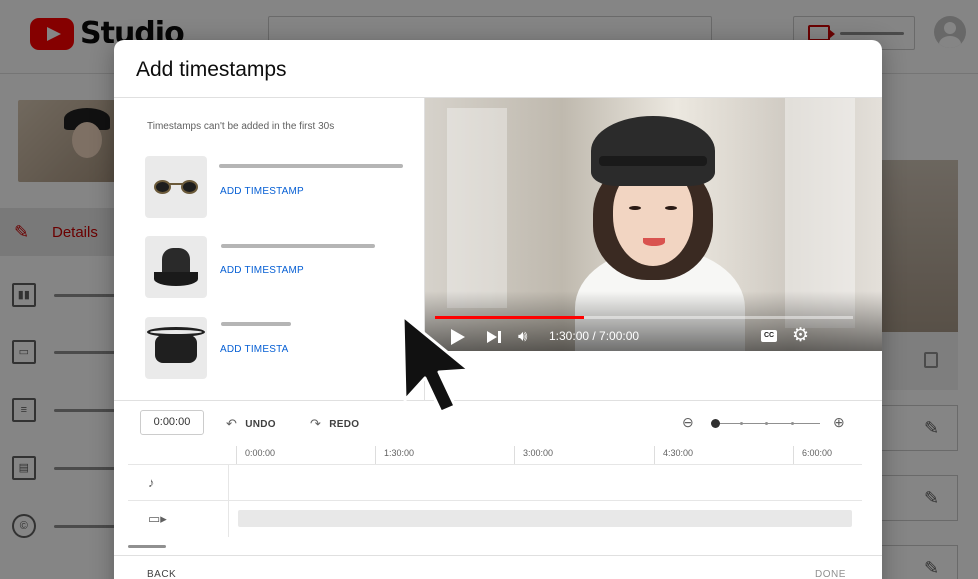 Image resolution: width=978 pixels, height=579 pixels. What do you see at coordinates (157, 518) in the screenshot?
I see `video-track-icon: ▭▸` at bounding box center [157, 518].